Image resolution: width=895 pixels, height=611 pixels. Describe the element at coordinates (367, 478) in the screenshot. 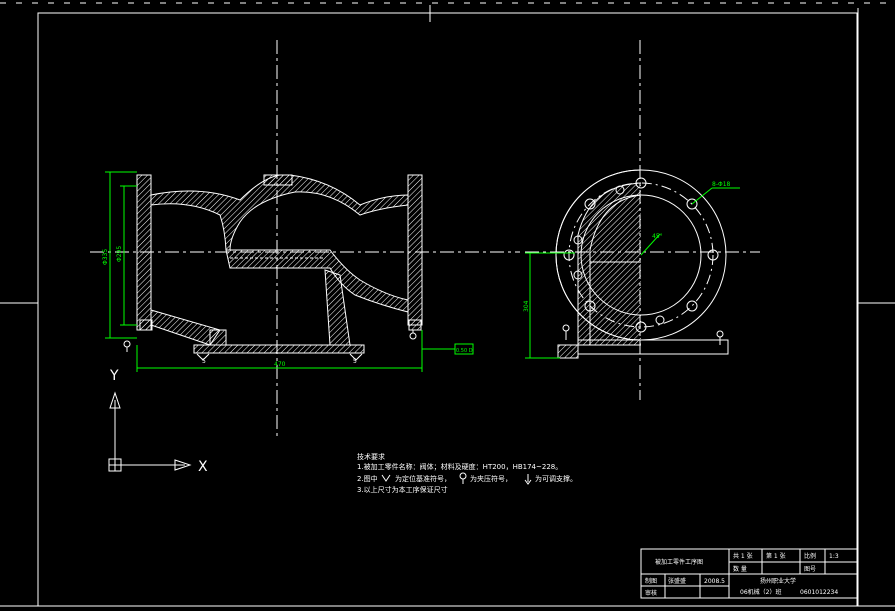

I see `notes-line-2a: 2.图中` at that location.